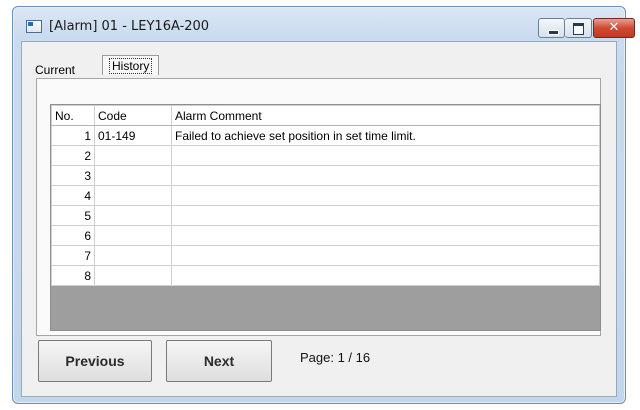 Image resolution: width=640 pixels, height=410 pixels. I want to click on row-number: 2, so click(73, 155).